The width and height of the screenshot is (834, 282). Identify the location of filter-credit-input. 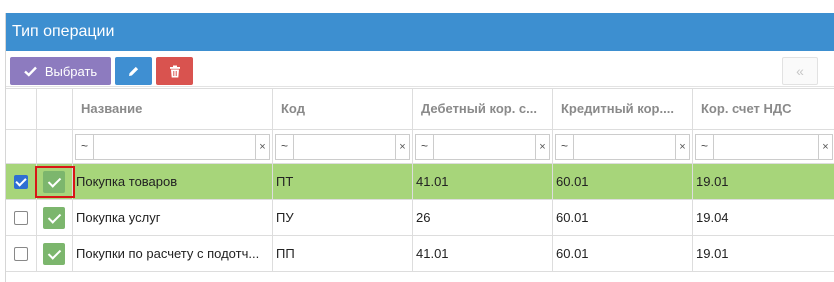
(624, 147).